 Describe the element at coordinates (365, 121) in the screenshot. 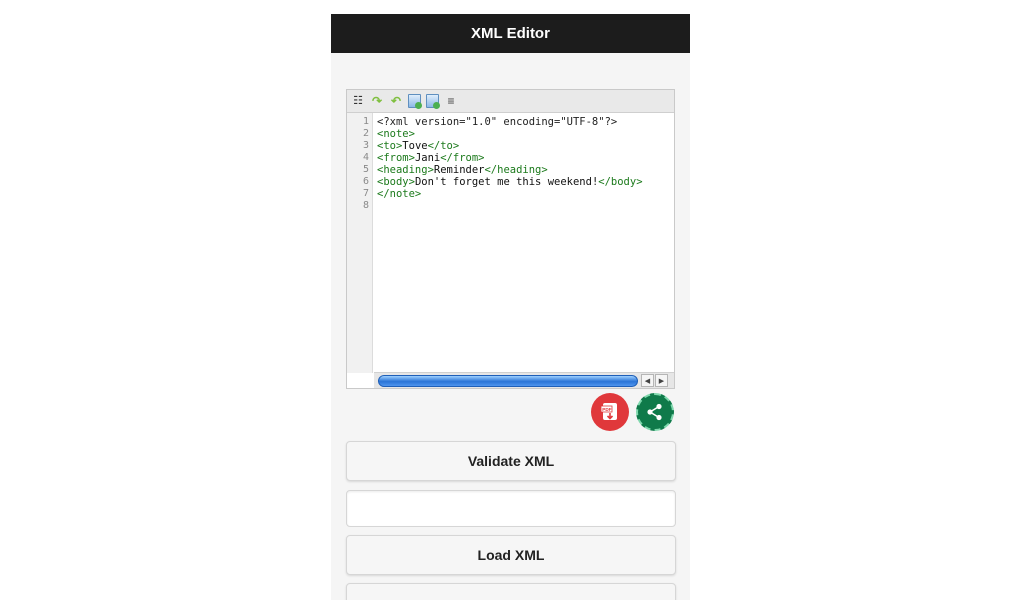

I see `line-number: 1` at that location.